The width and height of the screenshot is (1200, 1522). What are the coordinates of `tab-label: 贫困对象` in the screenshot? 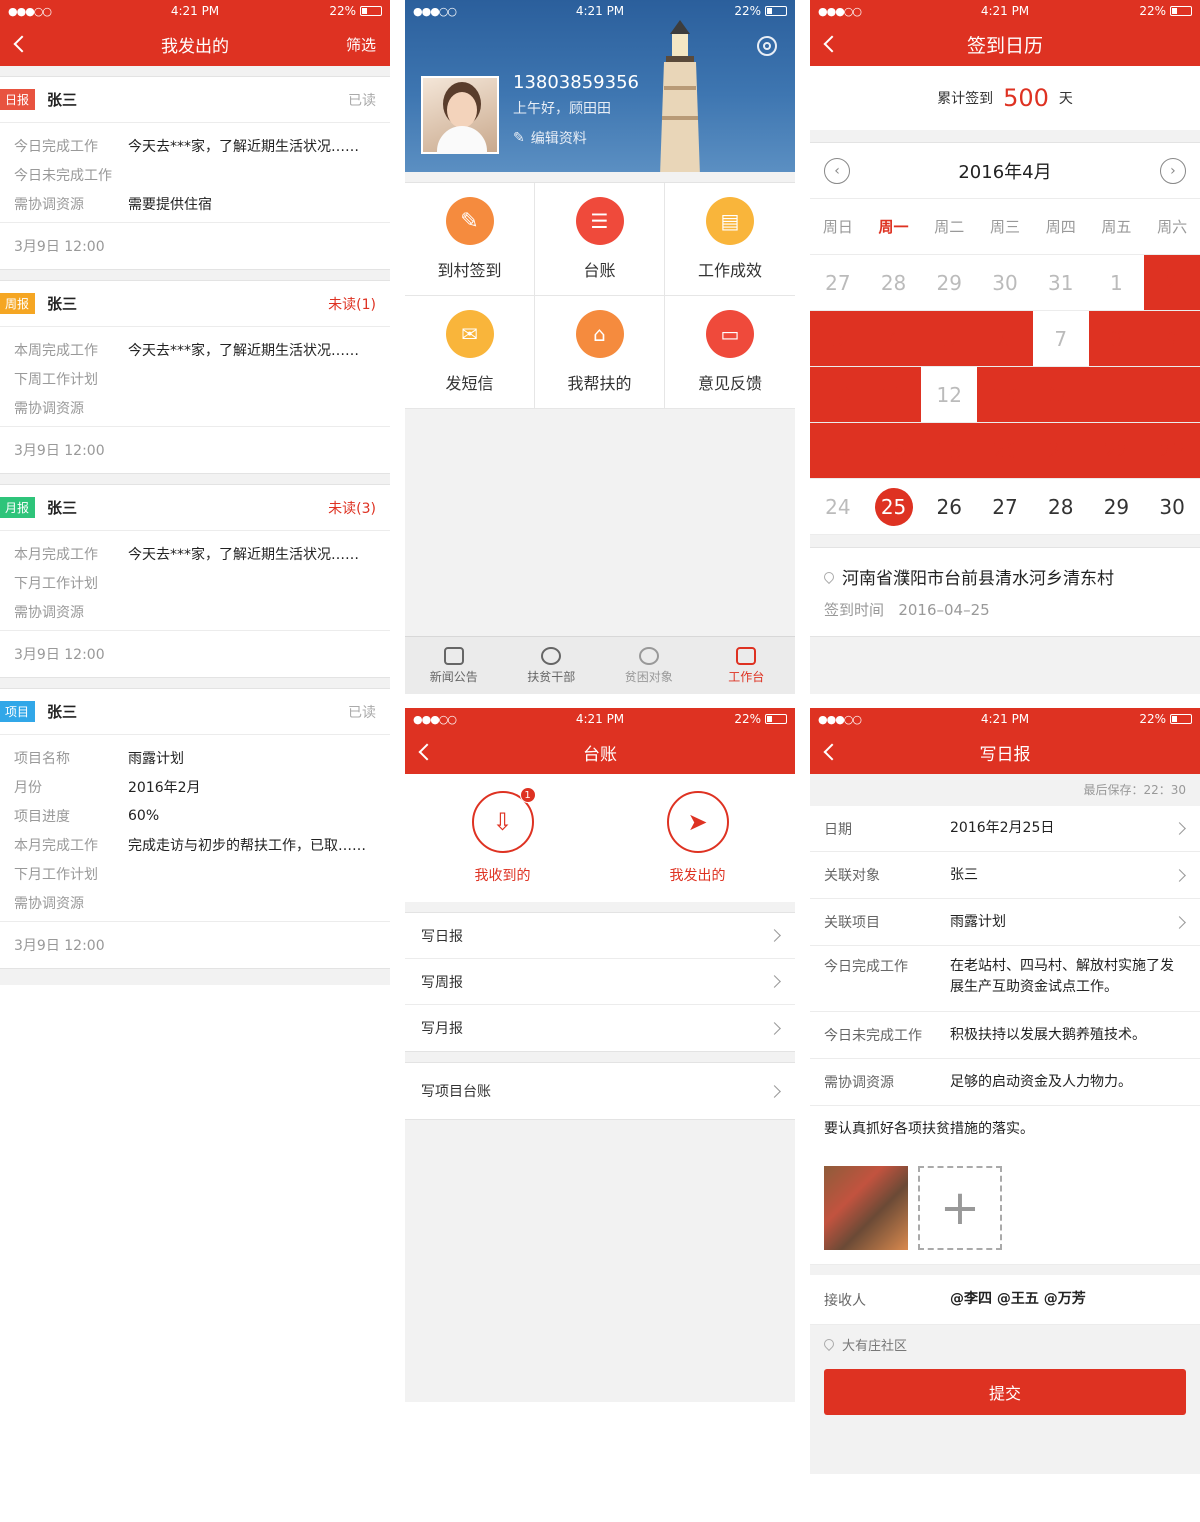 It's located at (648, 676).